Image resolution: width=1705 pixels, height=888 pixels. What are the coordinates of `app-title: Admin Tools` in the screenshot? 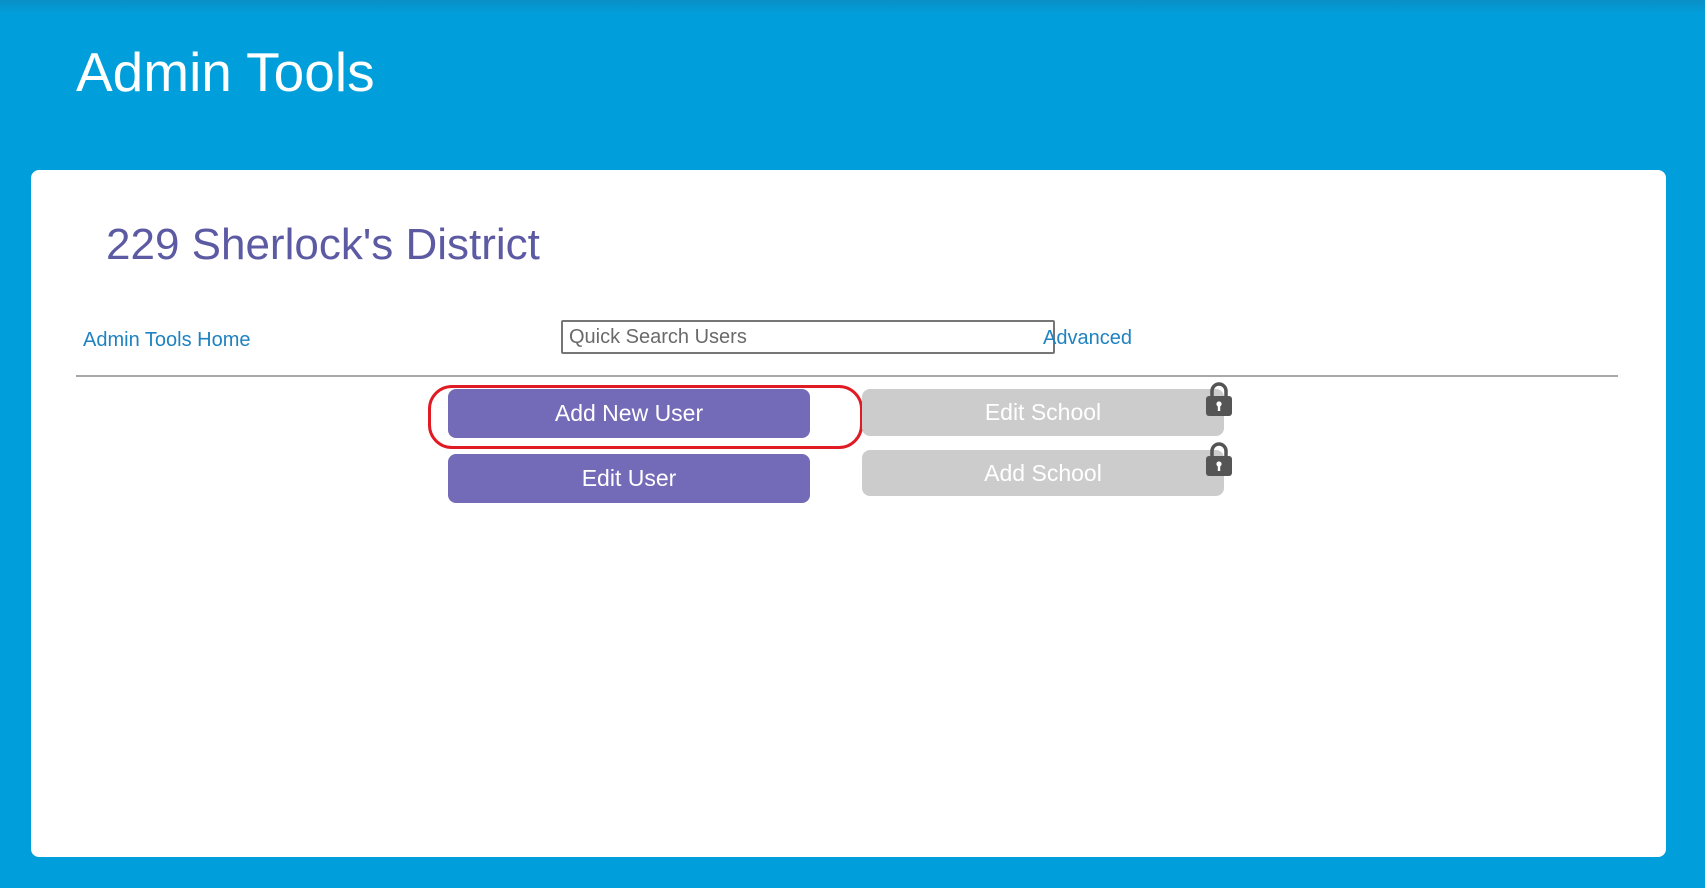 It's located at (225, 72).